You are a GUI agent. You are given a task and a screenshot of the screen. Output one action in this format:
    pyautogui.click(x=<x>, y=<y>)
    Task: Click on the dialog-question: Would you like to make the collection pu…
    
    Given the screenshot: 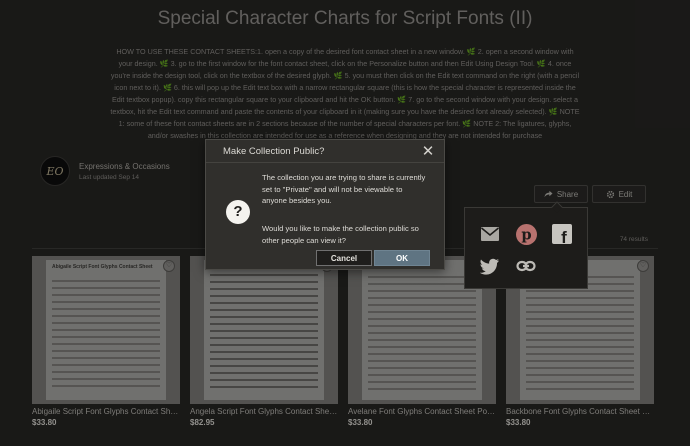 What is the action you would take?
    pyautogui.click(x=340, y=234)
    